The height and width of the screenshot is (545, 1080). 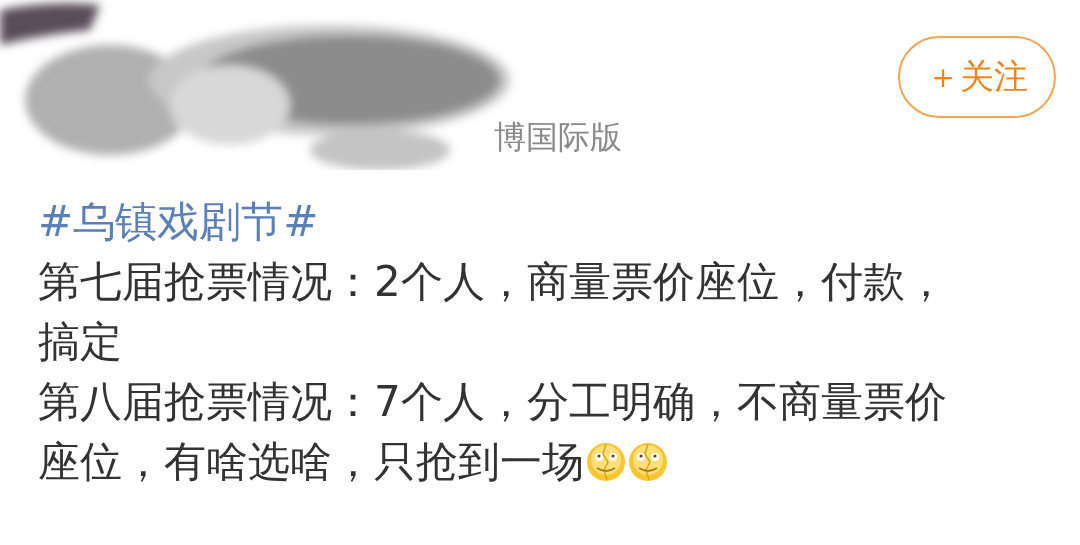 I want to click on topic-hashtag: #乌镇戏剧节#, so click(x=178, y=222).